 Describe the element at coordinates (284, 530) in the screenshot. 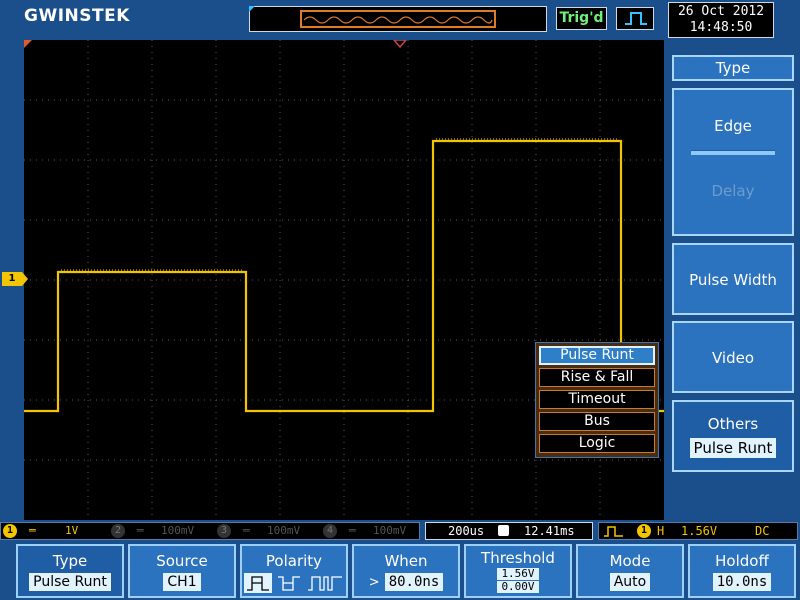

I see `ch3-scale: 100mV` at that location.